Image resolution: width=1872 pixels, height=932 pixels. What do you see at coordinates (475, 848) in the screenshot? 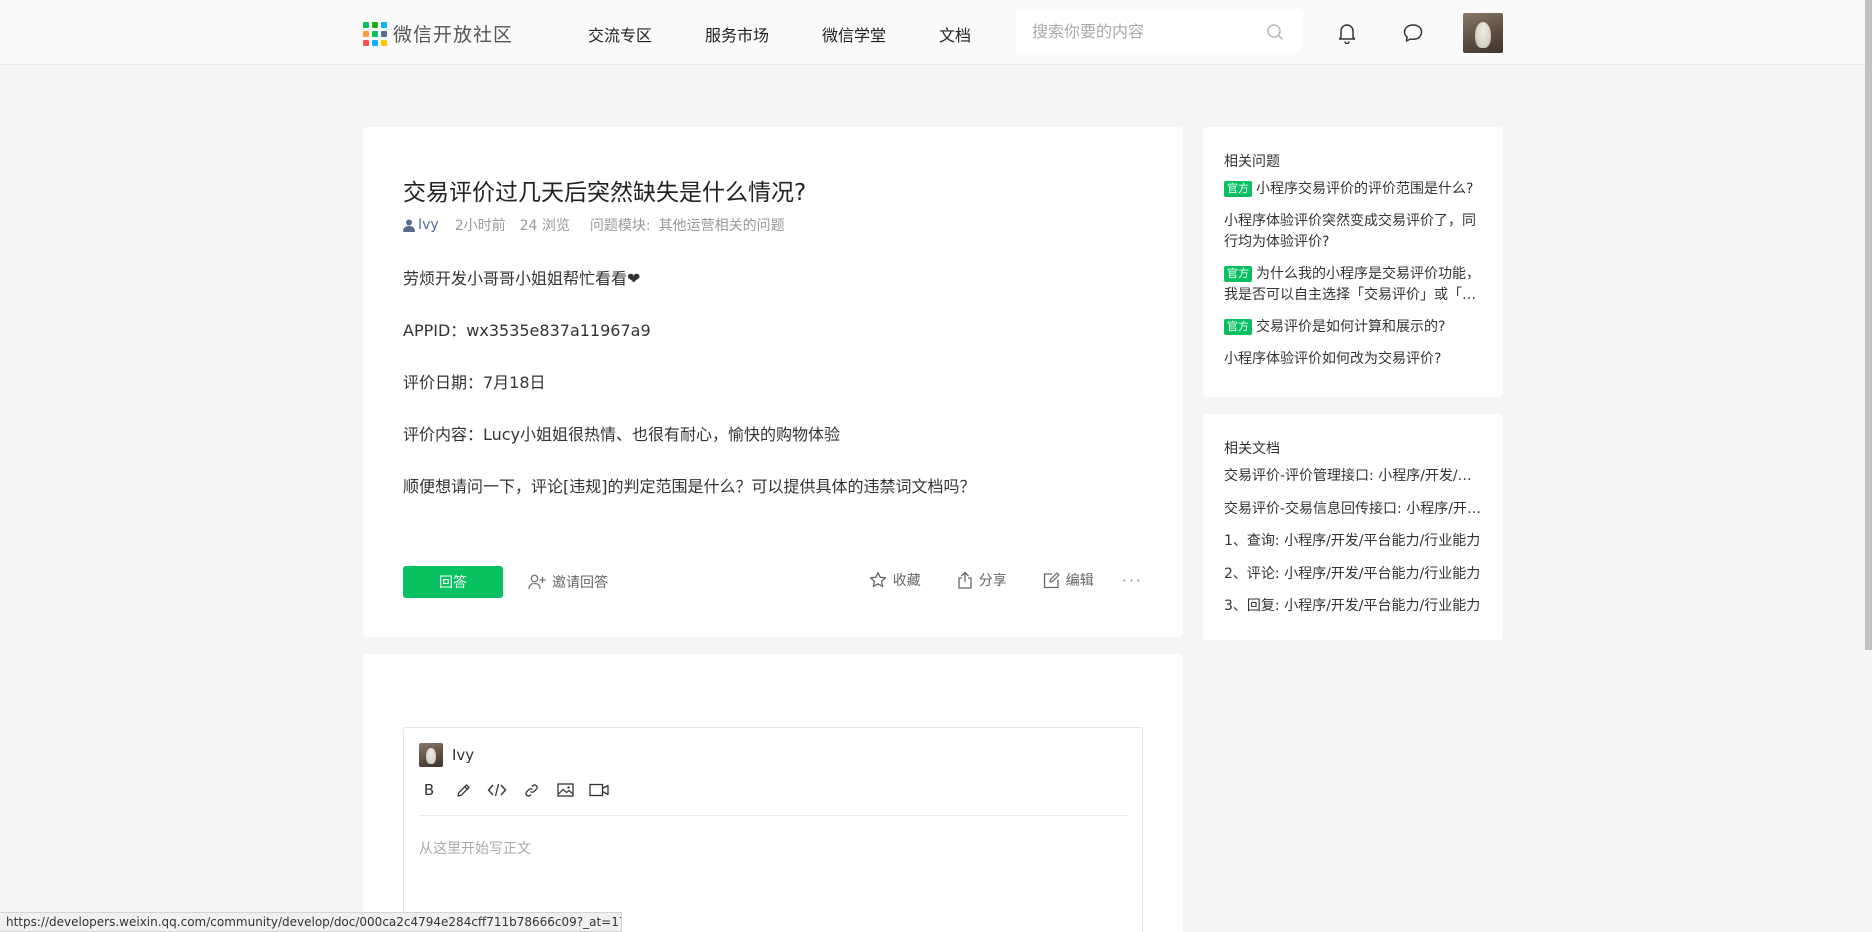
I see `editor-placeholder: 从这里开始写正文` at bounding box center [475, 848].